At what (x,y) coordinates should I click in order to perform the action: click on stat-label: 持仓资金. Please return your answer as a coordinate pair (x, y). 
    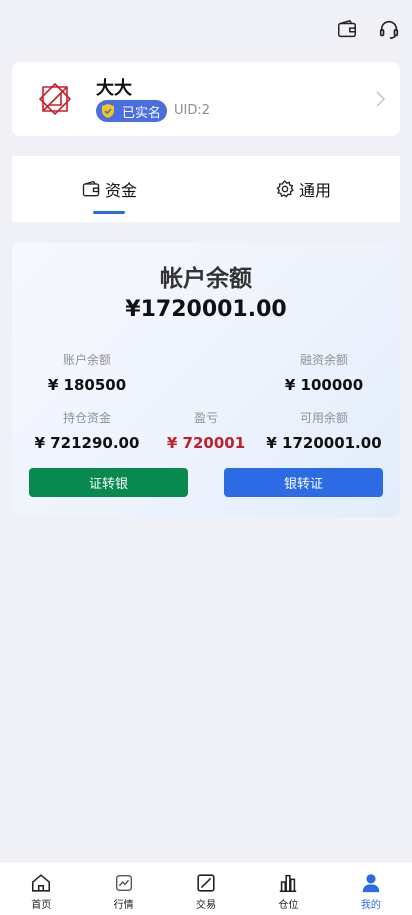
    Looking at the image, I should click on (86, 418).